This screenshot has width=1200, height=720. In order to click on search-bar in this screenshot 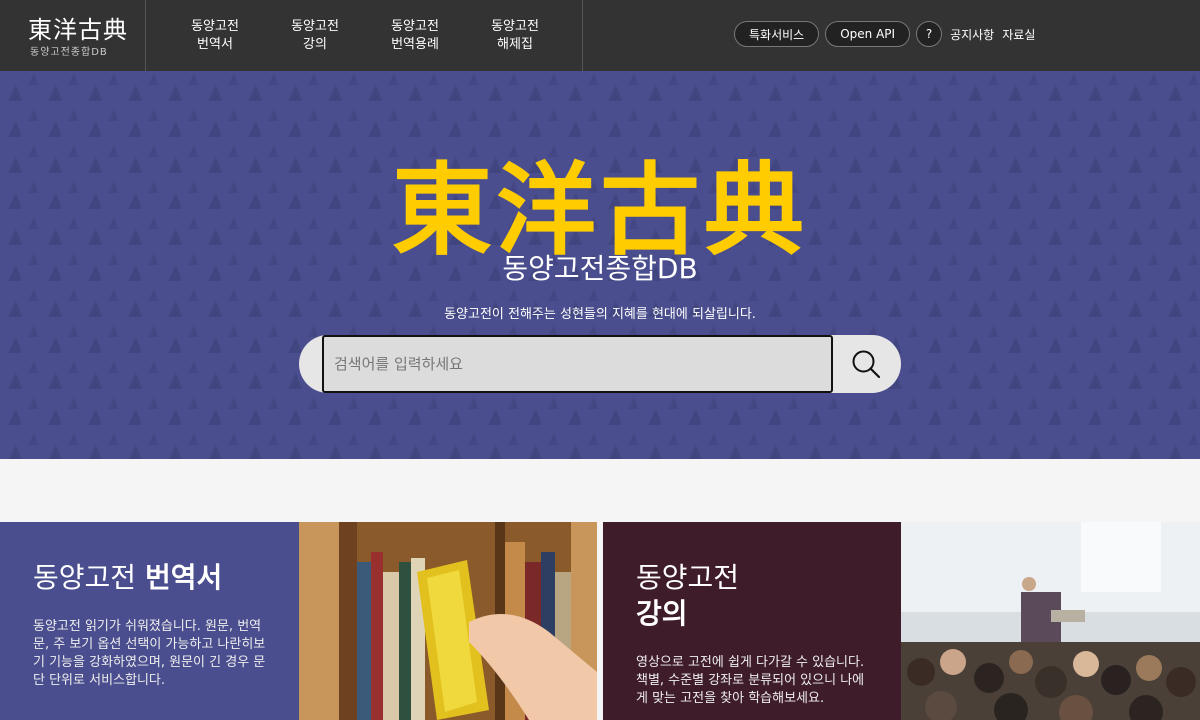, I will do `click(600, 364)`.